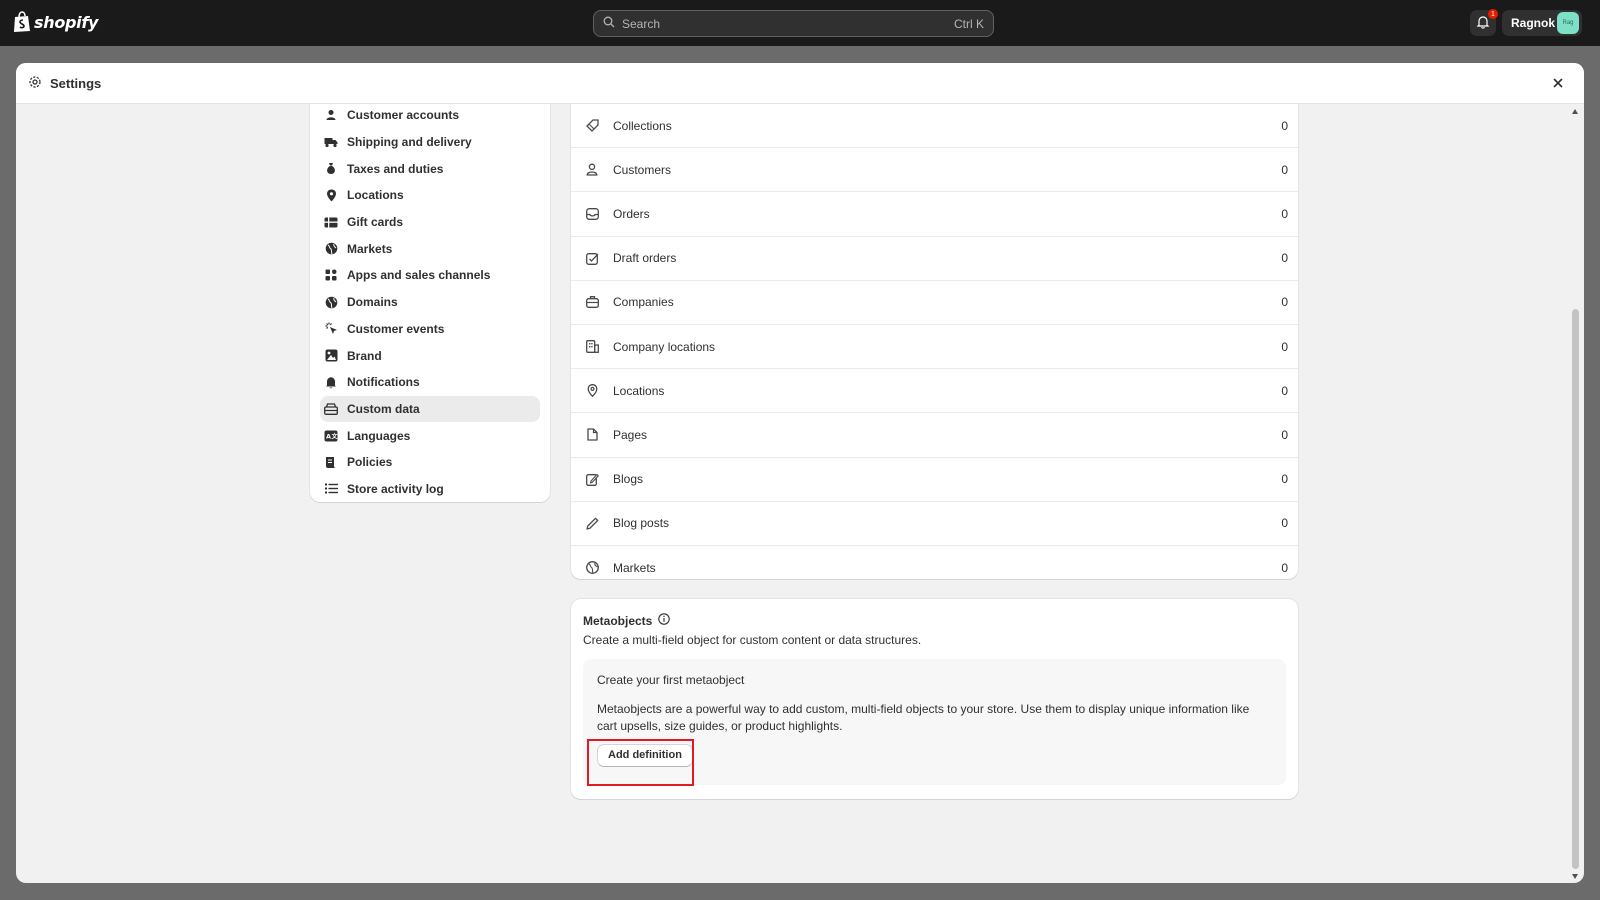 Image resolution: width=1600 pixels, height=900 pixels. I want to click on sidebar-item-customer-accounts: Customer accounts, so click(430, 115).